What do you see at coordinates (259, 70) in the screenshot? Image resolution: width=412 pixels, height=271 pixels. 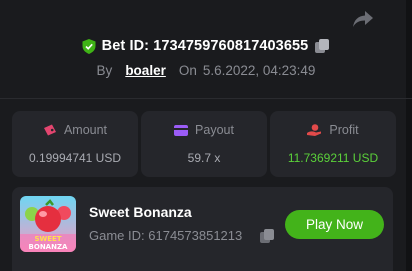 I see `bet-date: 5.6.2022, 04:23:49` at bounding box center [259, 70].